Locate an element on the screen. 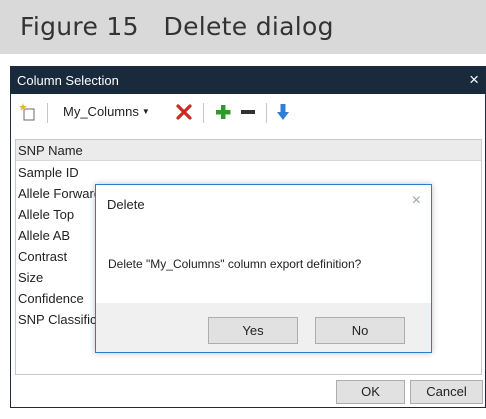  figure-title: Figure 15 Delete dialog is located at coordinates (177, 26).